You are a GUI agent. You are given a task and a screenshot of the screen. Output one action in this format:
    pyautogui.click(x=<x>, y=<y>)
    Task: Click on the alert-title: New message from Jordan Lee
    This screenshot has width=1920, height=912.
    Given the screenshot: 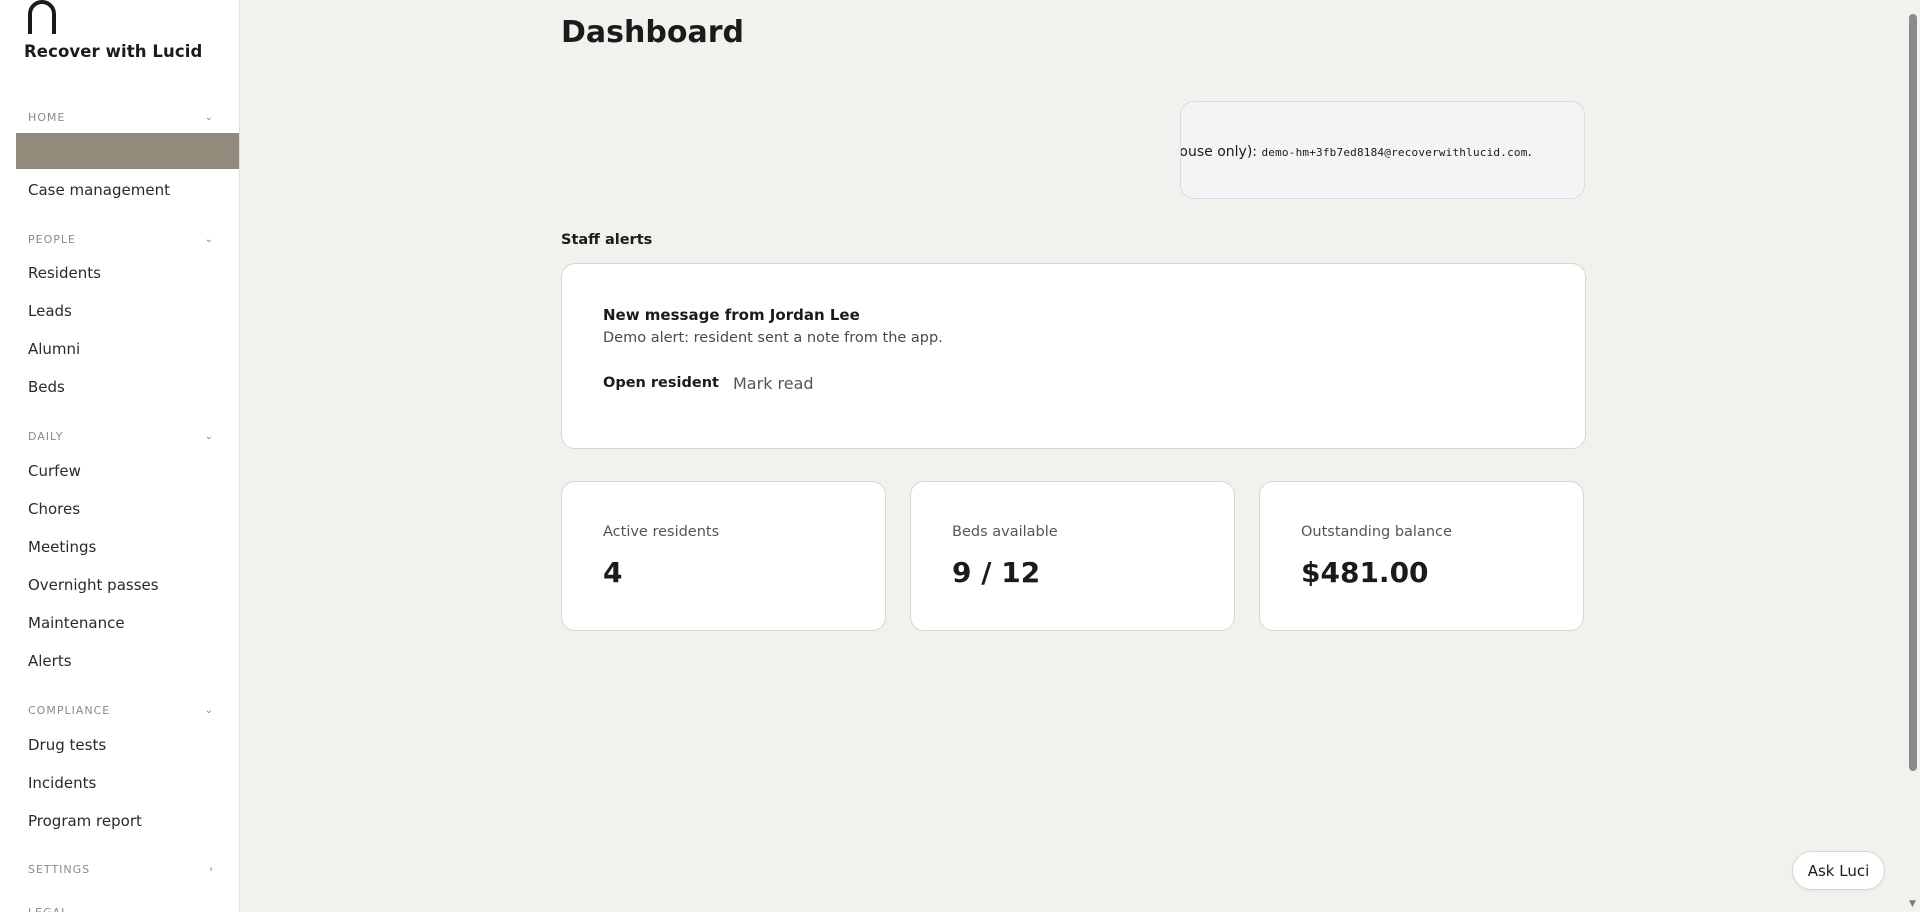 What is the action you would take?
    pyautogui.click(x=731, y=315)
    